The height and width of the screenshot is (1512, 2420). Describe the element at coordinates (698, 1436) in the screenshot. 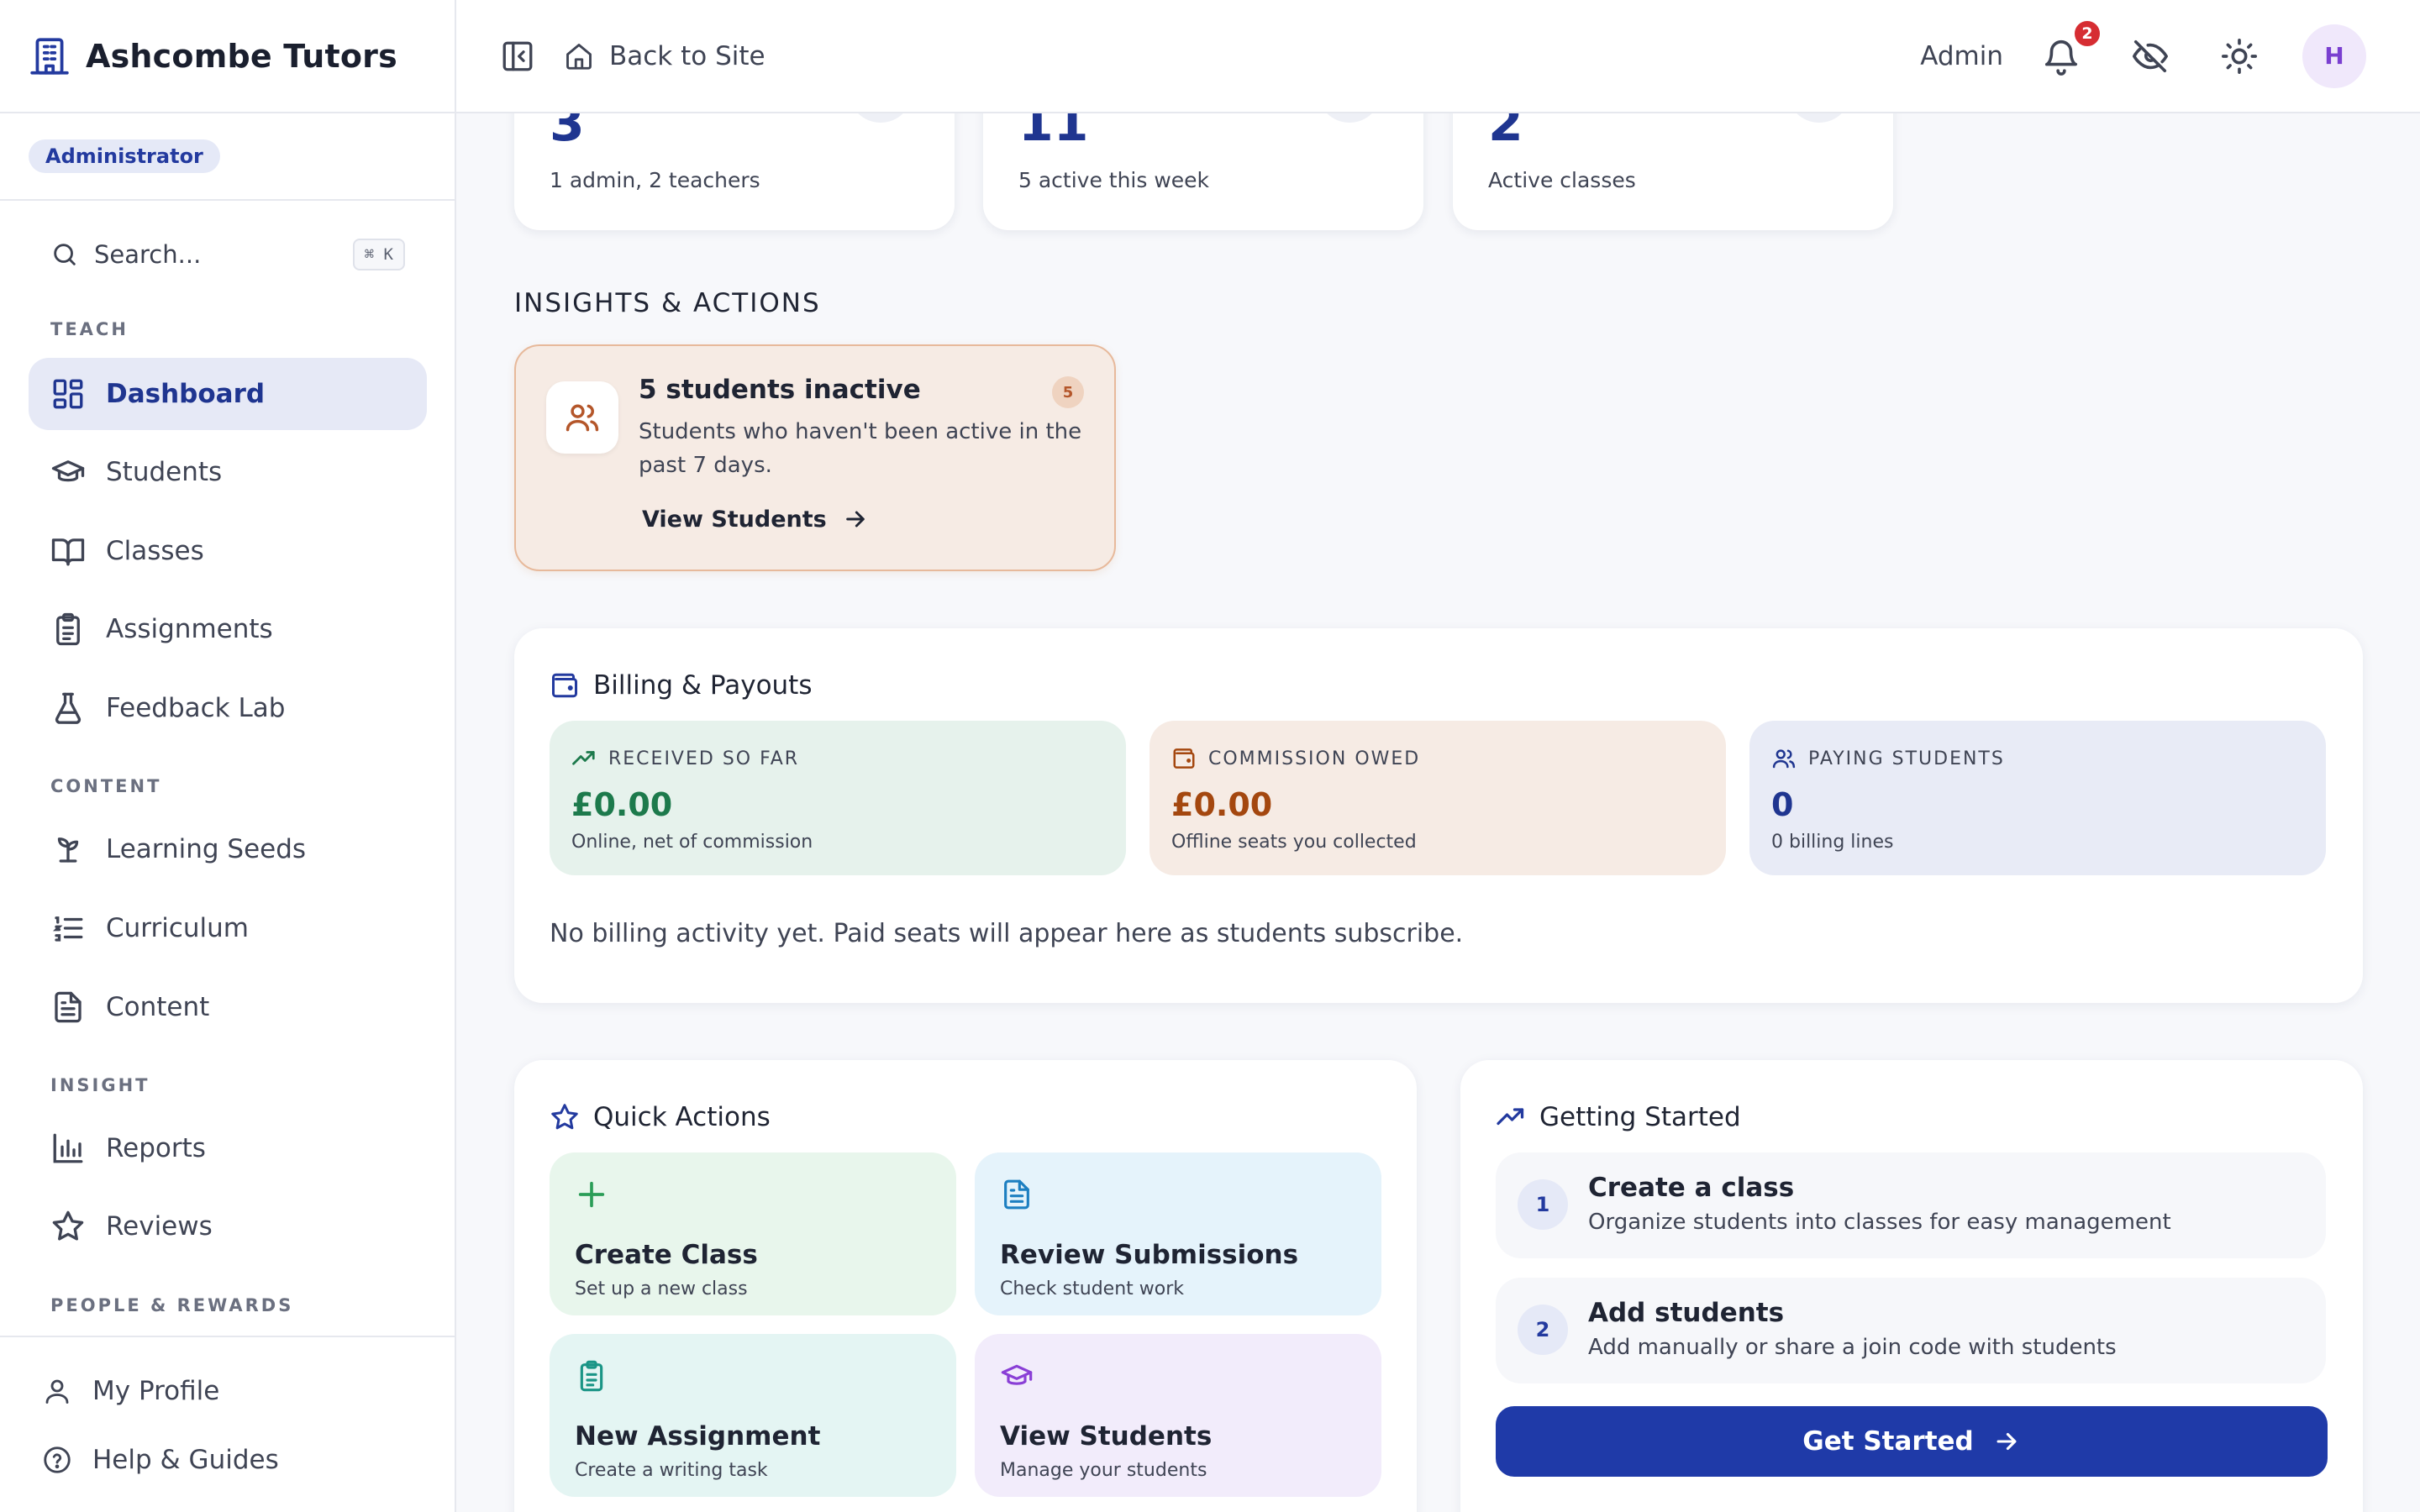

I see `quick-action-title: New Assignment` at that location.